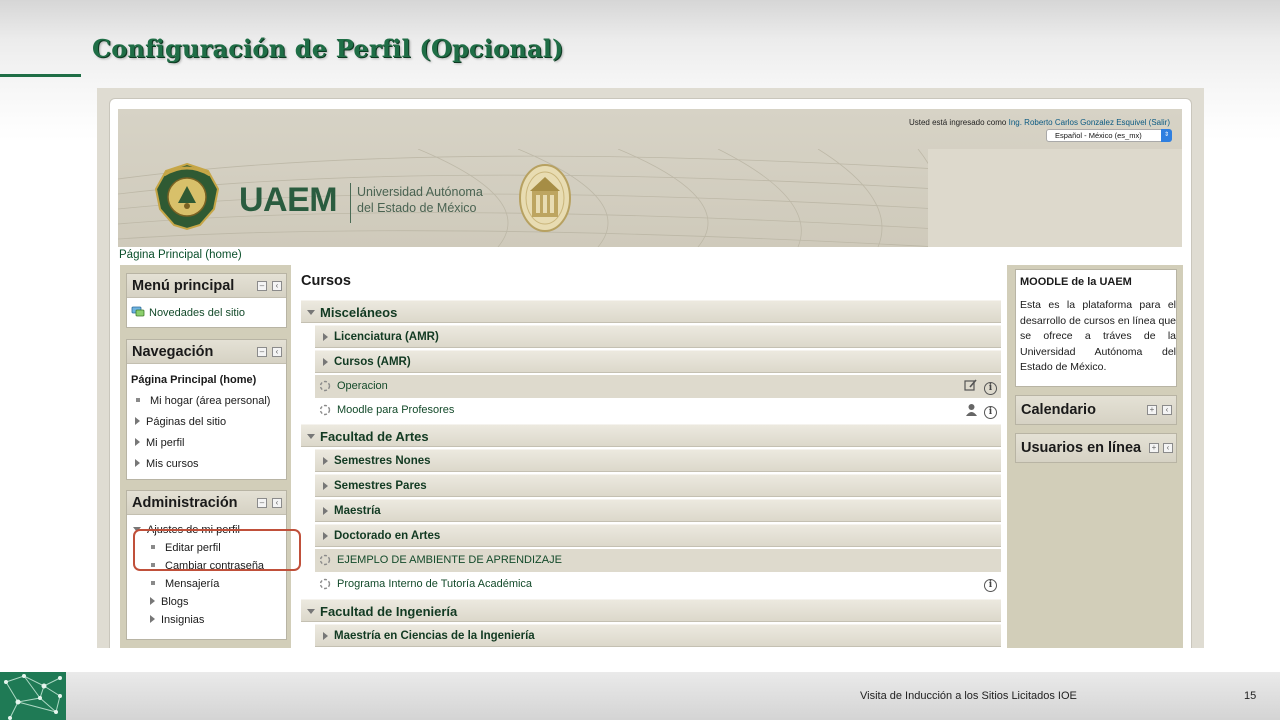 The width and height of the screenshot is (1280, 720). I want to click on subcategory-label: Maestría en Ciencias de la Ingeniería, so click(434, 636).